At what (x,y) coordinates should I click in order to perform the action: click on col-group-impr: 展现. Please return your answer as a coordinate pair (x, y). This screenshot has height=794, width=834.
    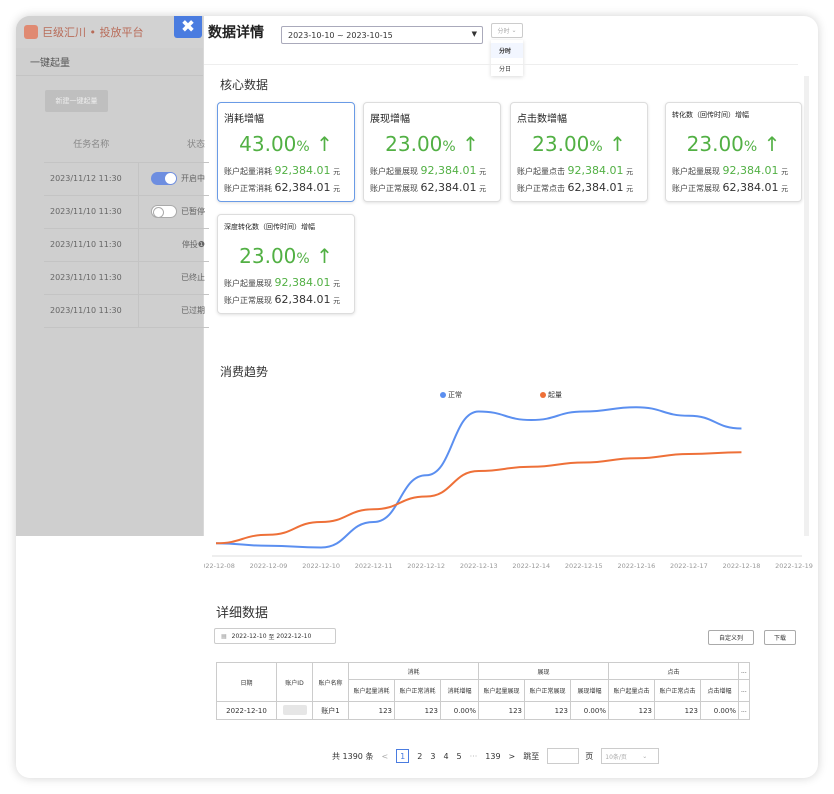
    Looking at the image, I should click on (543, 671).